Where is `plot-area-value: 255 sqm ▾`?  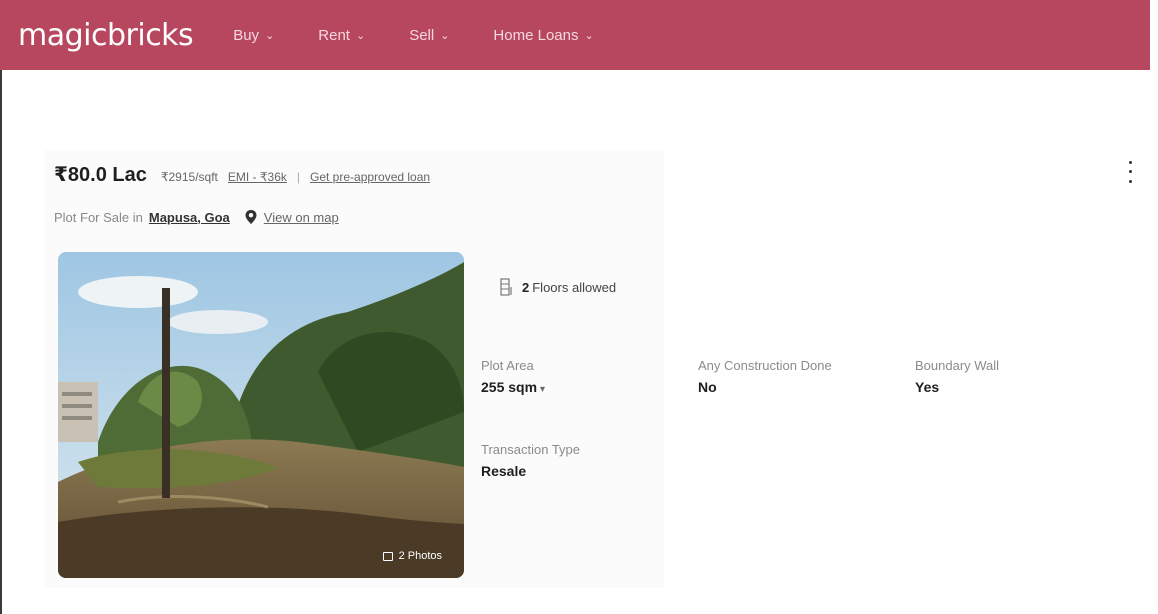 plot-area-value: 255 sqm ▾ is located at coordinates (513, 387).